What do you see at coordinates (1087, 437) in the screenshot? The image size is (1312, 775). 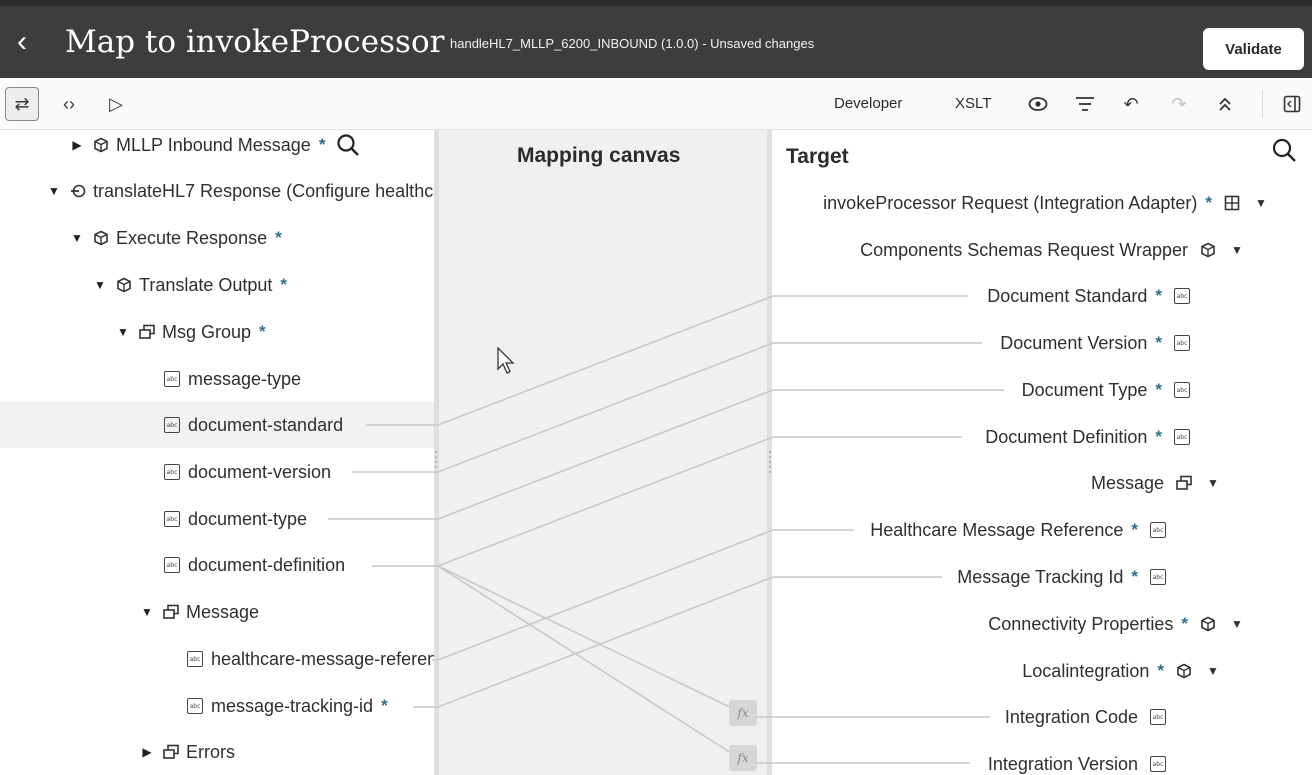 I see `target-field-document-definition: Document Definition * abc` at bounding box center [1087, 437].